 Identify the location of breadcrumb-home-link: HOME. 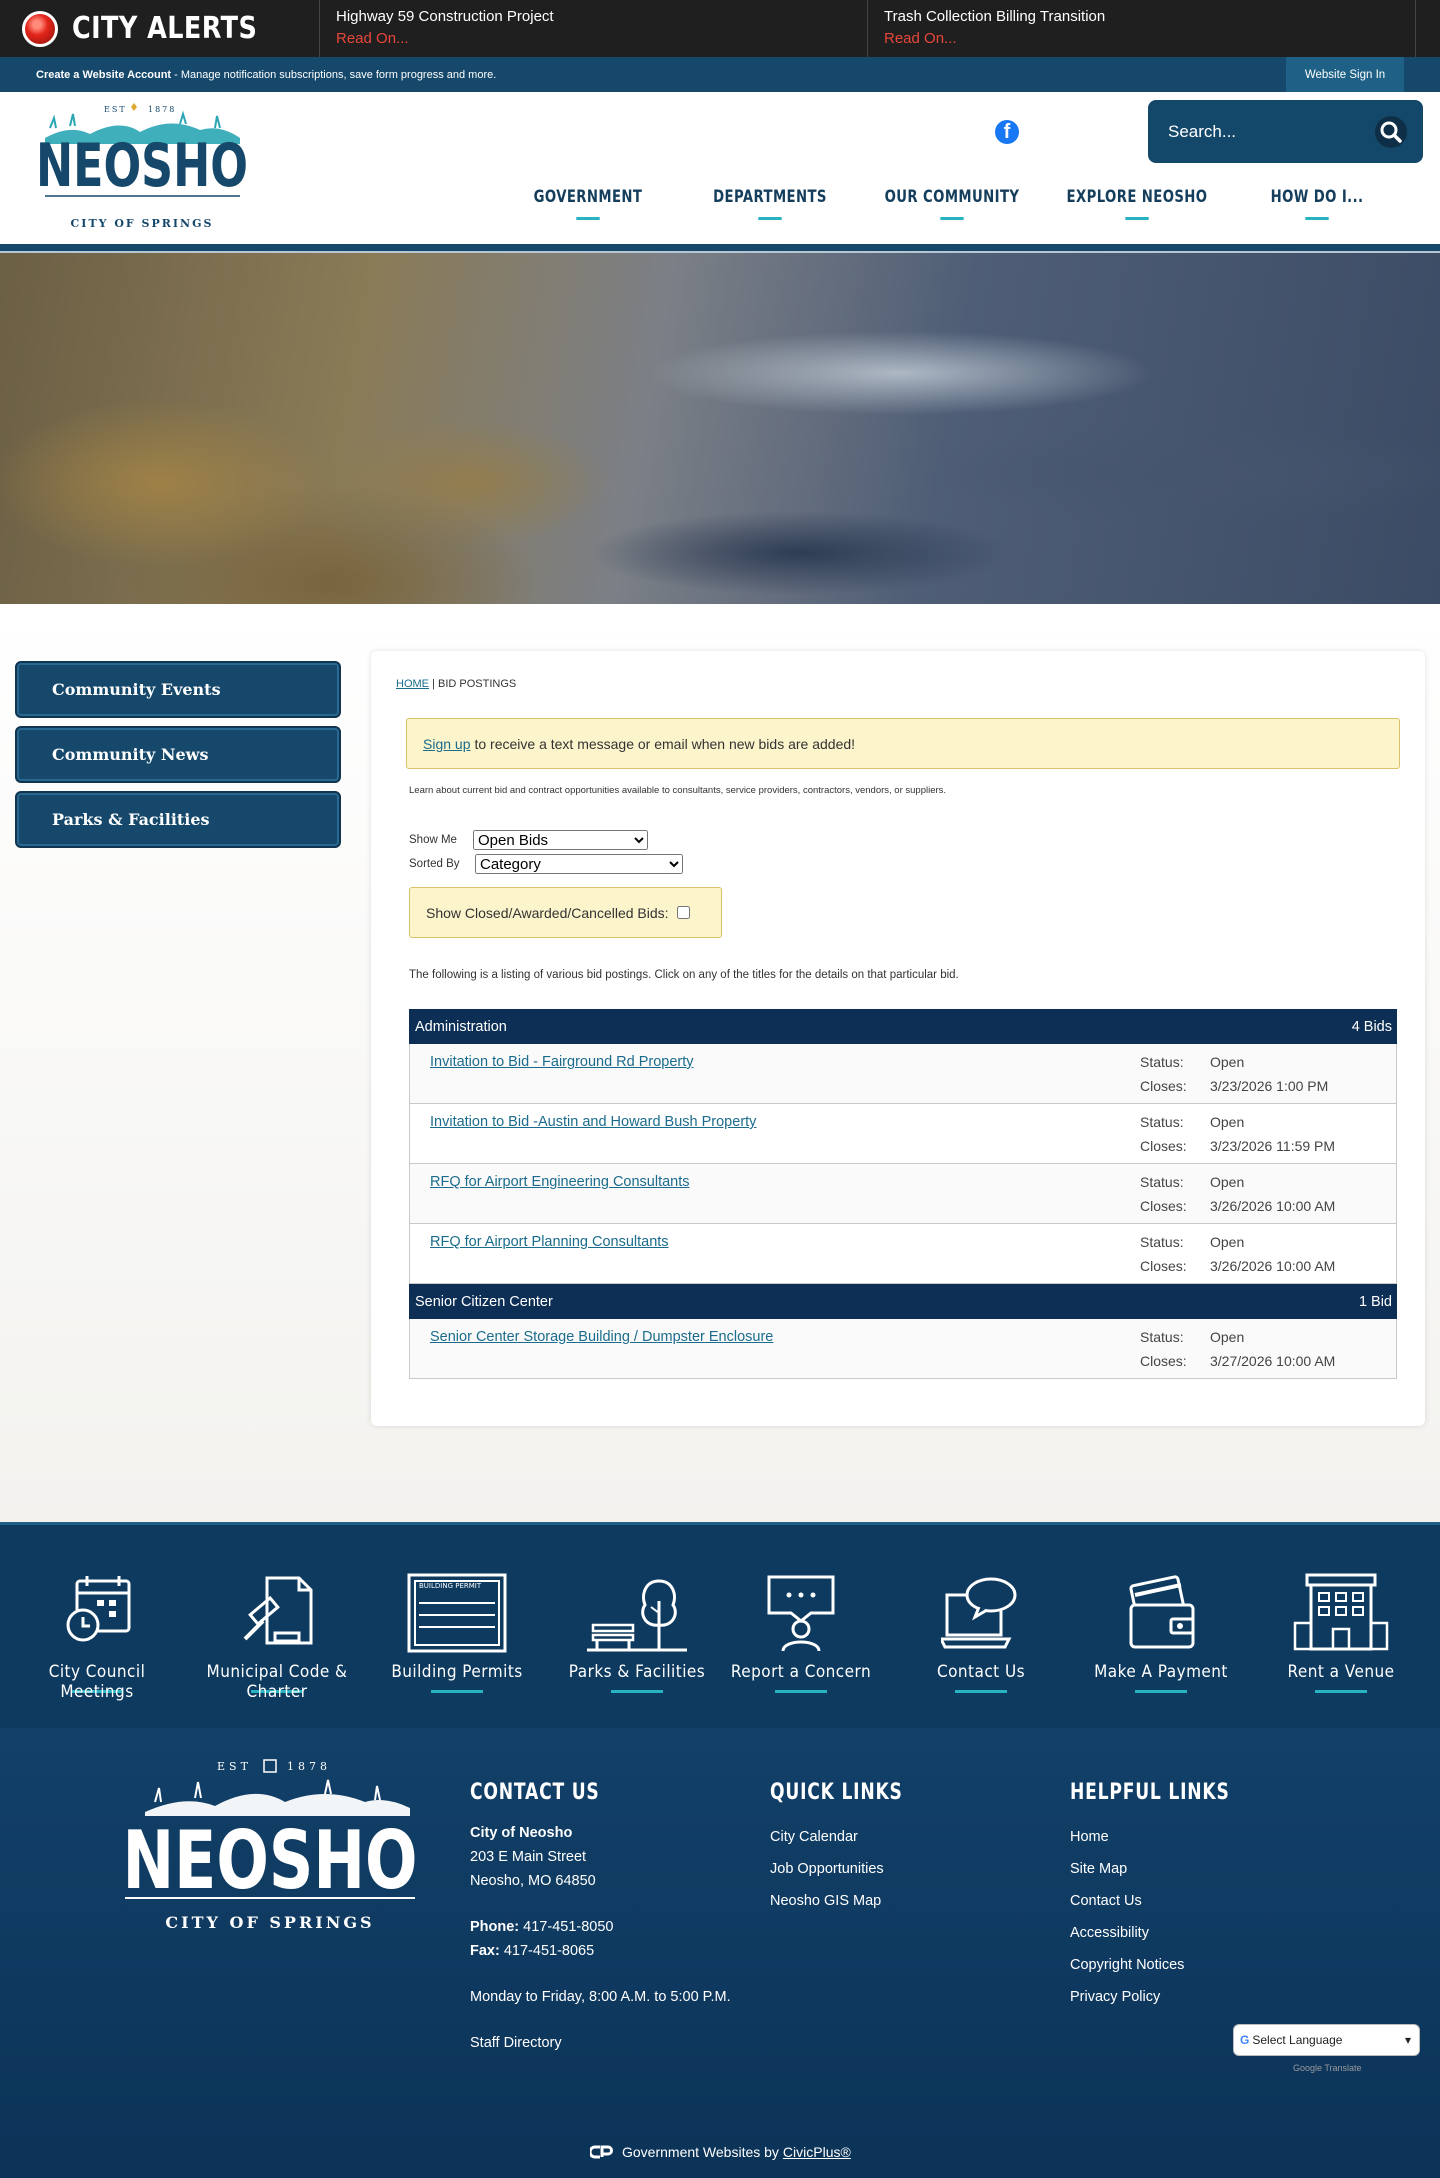
(412, 684).